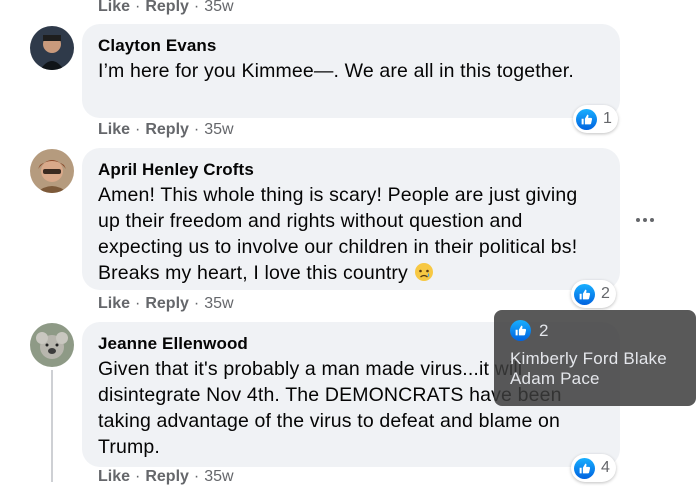  What do you see at coordinates (52, 426) in the screenshot?
I see `thread-line` at bounding box center [52, 426].